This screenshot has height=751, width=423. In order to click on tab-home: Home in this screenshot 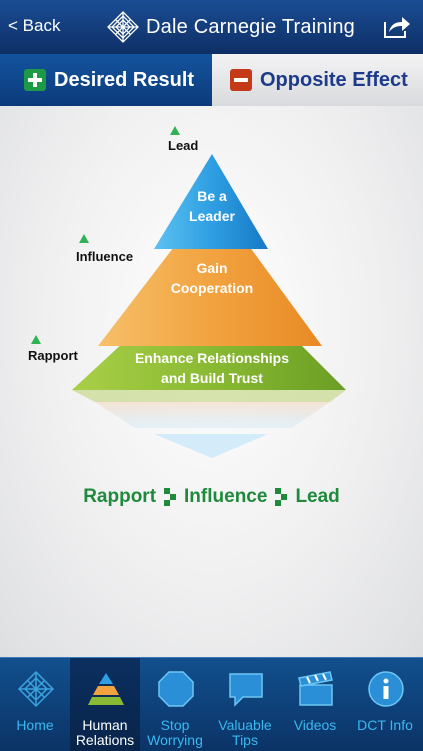, I will do `click(35, 704)`.